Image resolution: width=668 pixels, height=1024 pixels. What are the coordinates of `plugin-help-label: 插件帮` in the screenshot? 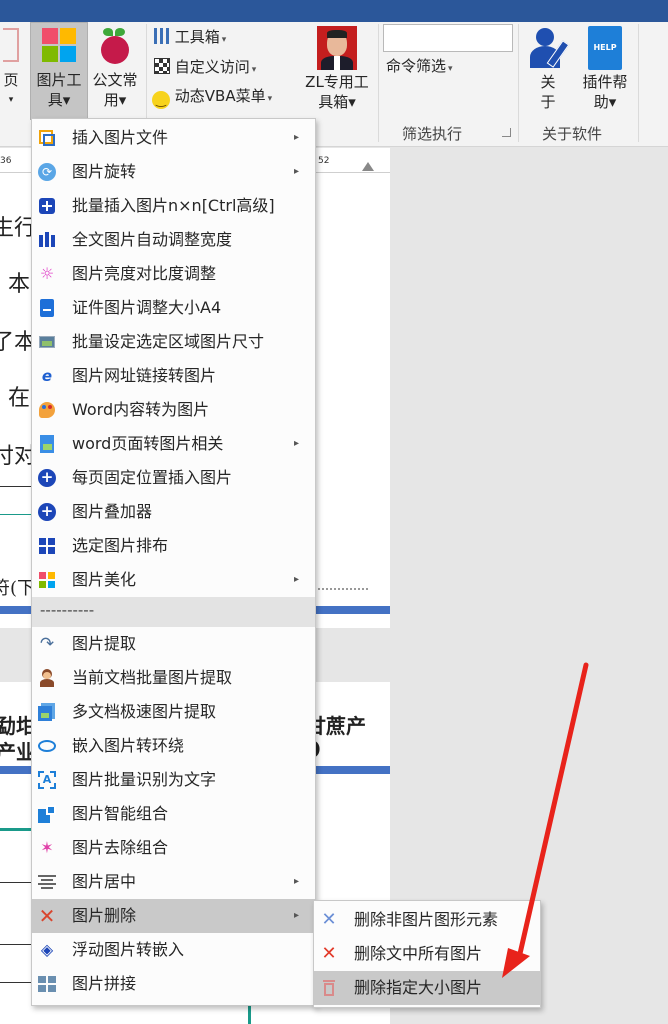 It's located at (605, 82).